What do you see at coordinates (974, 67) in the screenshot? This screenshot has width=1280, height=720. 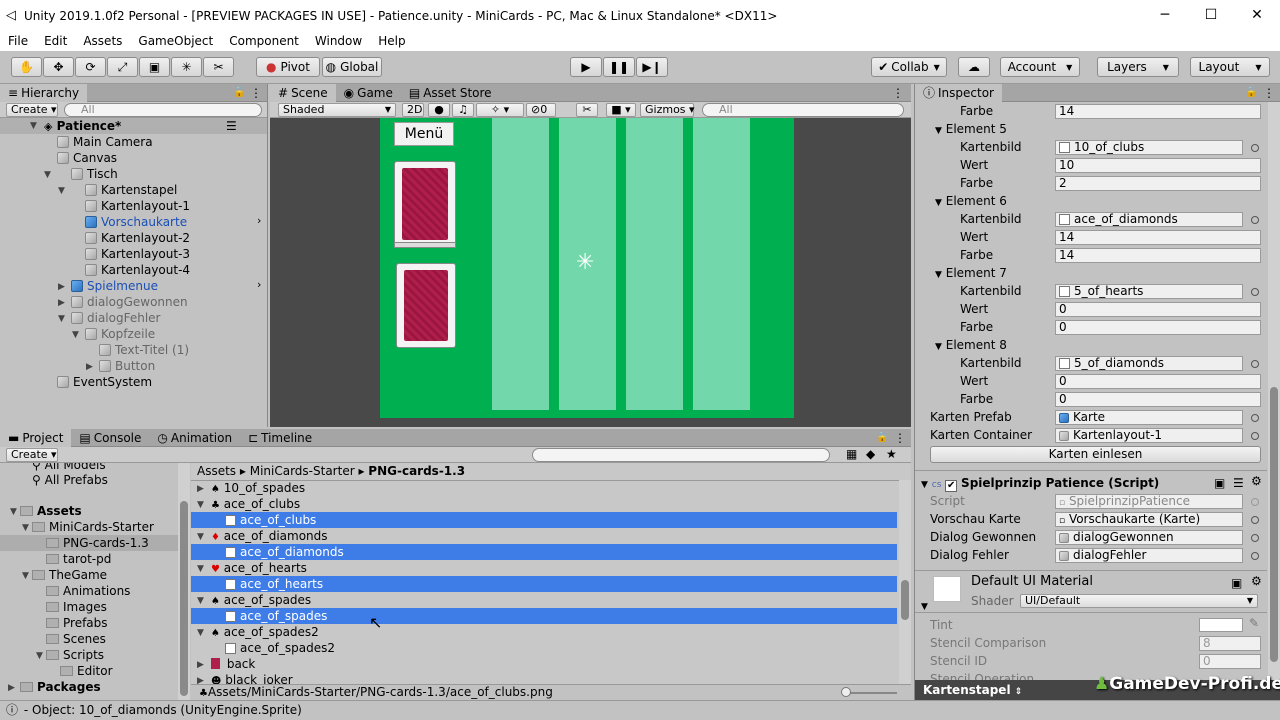 I see `cloud-icon: ☁` at bounding box center [974, 67].